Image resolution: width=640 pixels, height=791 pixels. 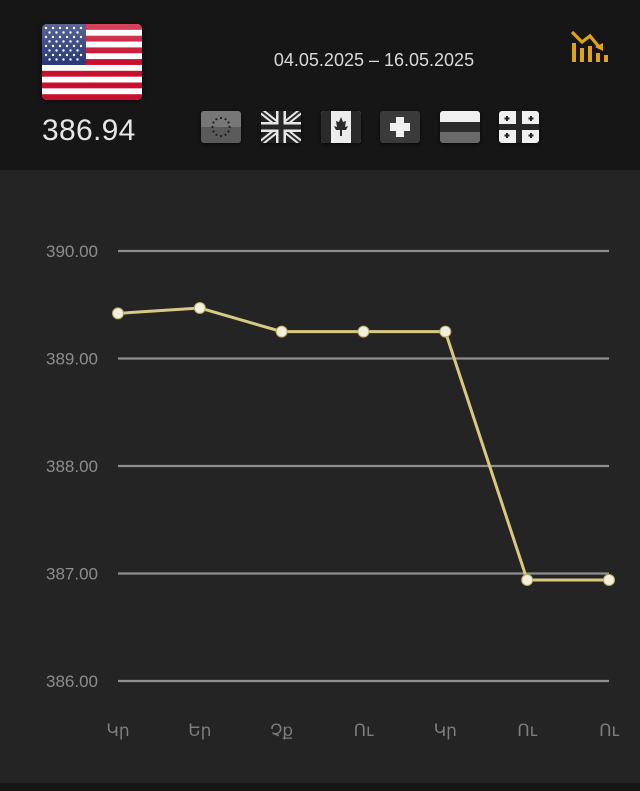 What do you see at coordinates (281, 731) in the screenshot?
I see `x-tick-label: Չք` at bounding box center [281, 731].